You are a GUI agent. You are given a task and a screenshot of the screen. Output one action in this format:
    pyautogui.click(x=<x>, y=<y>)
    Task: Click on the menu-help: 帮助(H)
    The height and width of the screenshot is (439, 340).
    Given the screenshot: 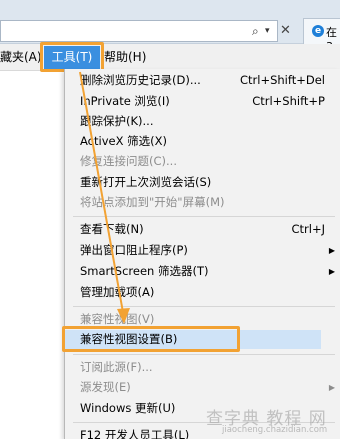 What is the action you would take?
    pyautogui.click(x=125, y=57)
    